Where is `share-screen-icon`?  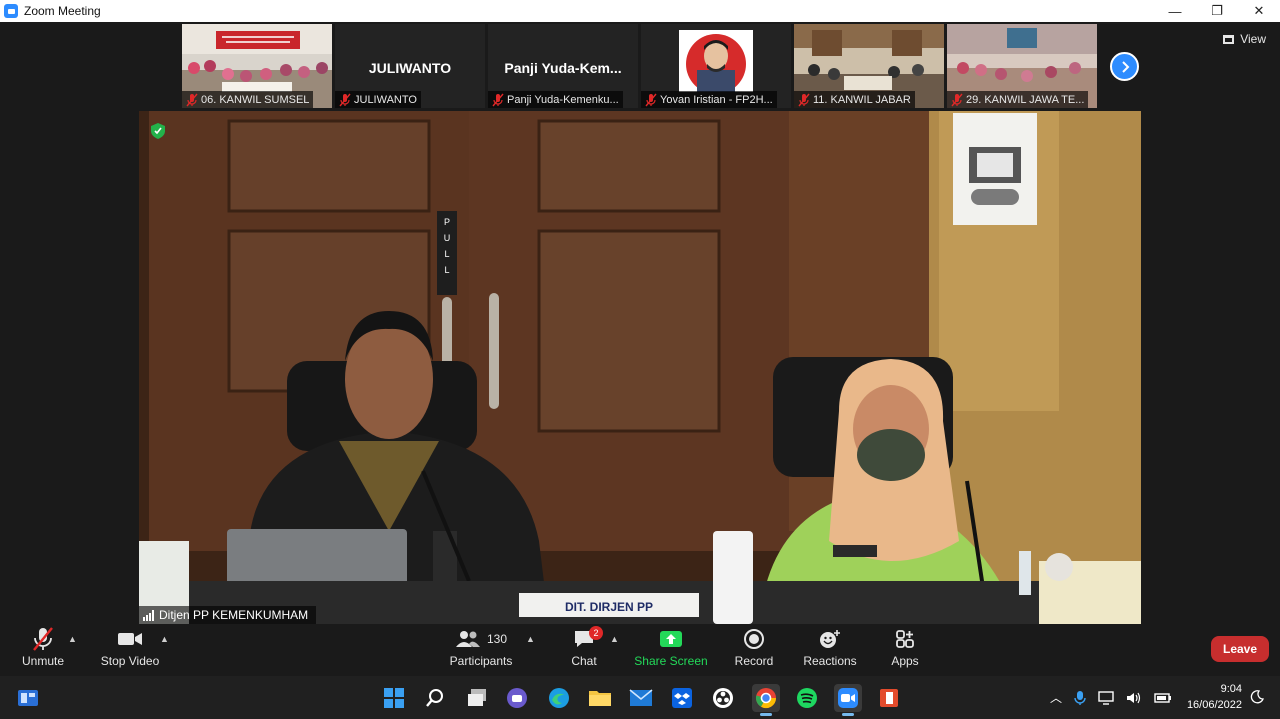
share-screen-icon is located at coordinates (671, 639).